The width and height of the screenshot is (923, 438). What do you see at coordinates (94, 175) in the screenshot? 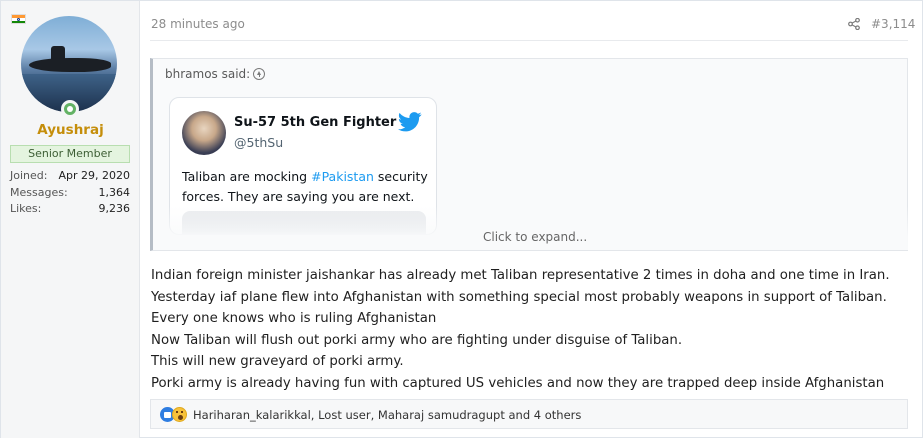
I see `stat-value: Apr 29, 2020` at bounding box center [94, 175].